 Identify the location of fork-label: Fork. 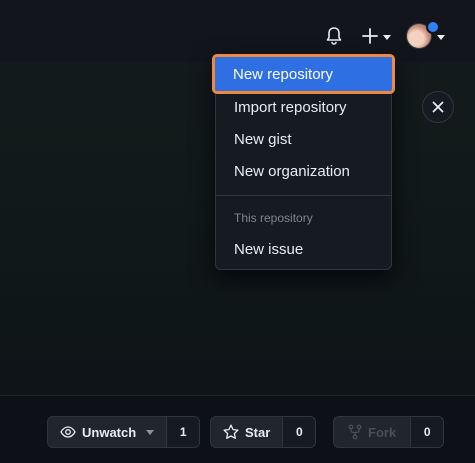
(382, 432).